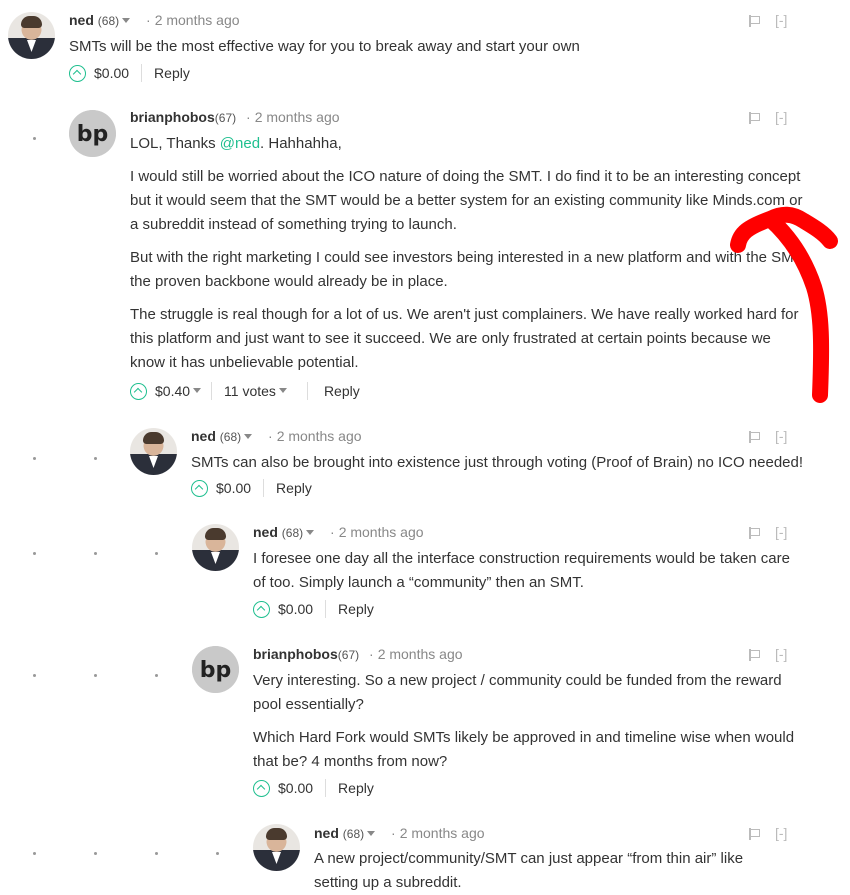 This screenshot has height=895, width=850. What do you see at coordinates (172, 391) in the screenshot?
I see `payout: $0.40` at bounding box center [172, 391].